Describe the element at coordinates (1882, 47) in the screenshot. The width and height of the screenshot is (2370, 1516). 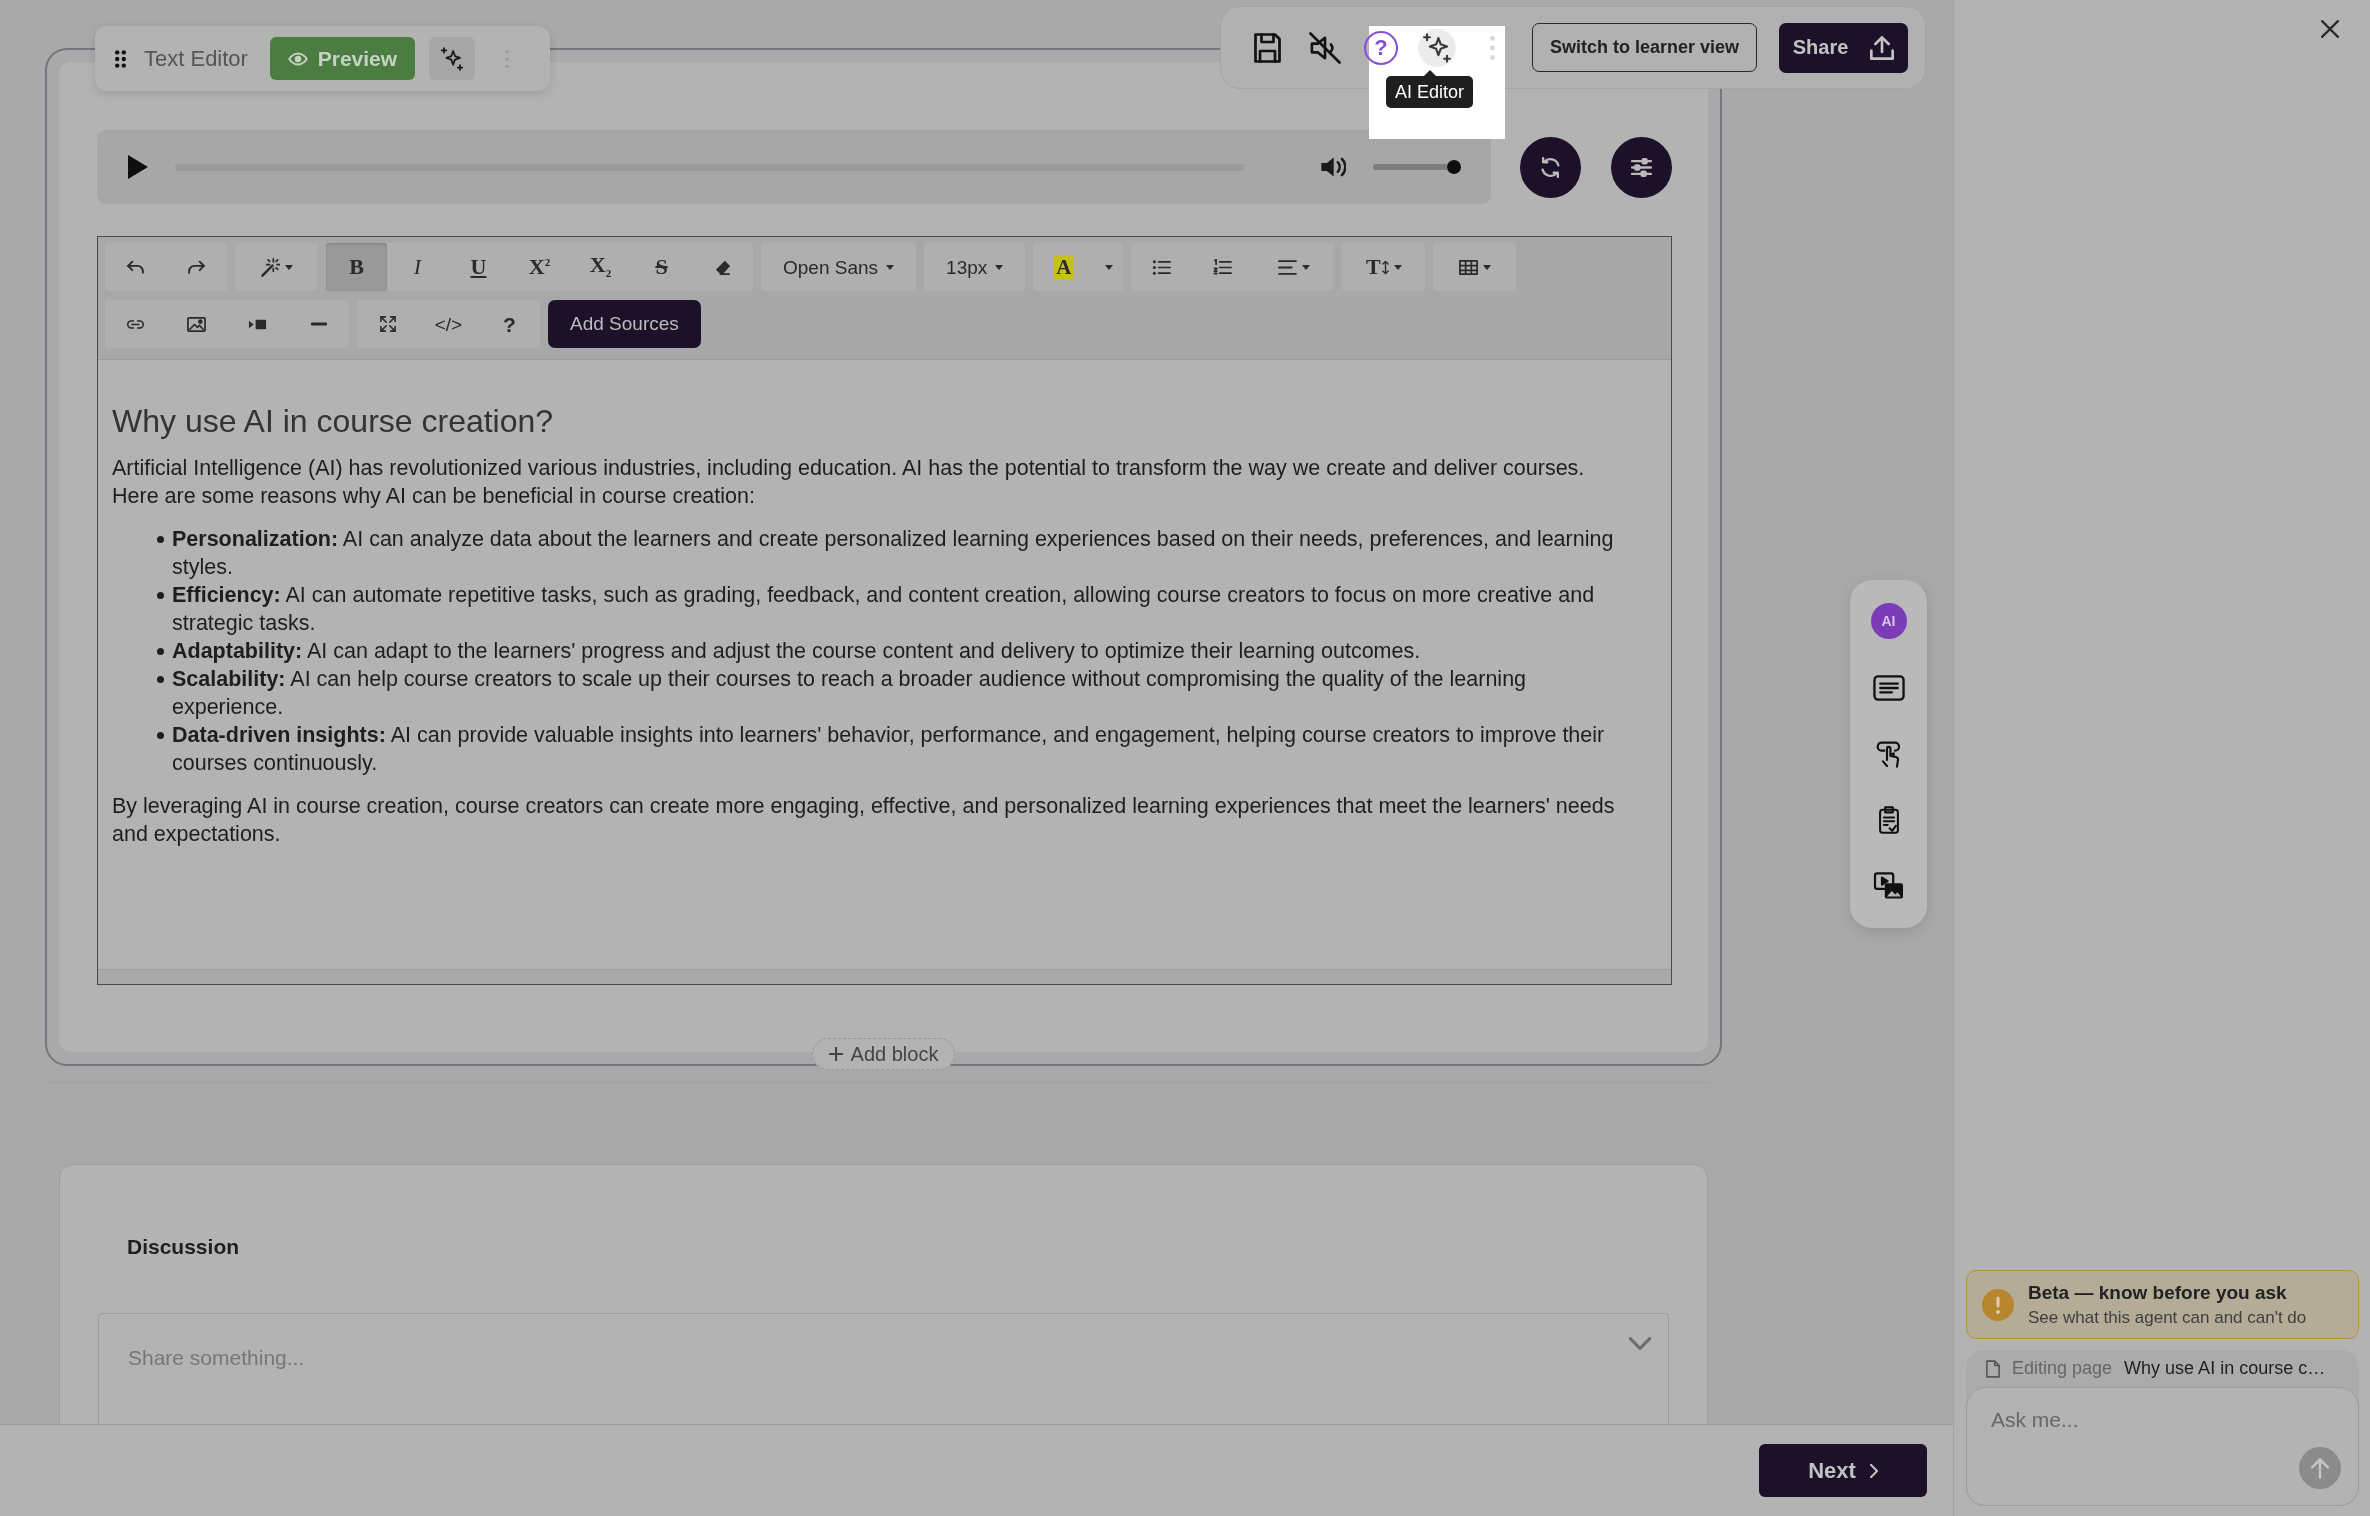
I see `upload-icon` at that location.